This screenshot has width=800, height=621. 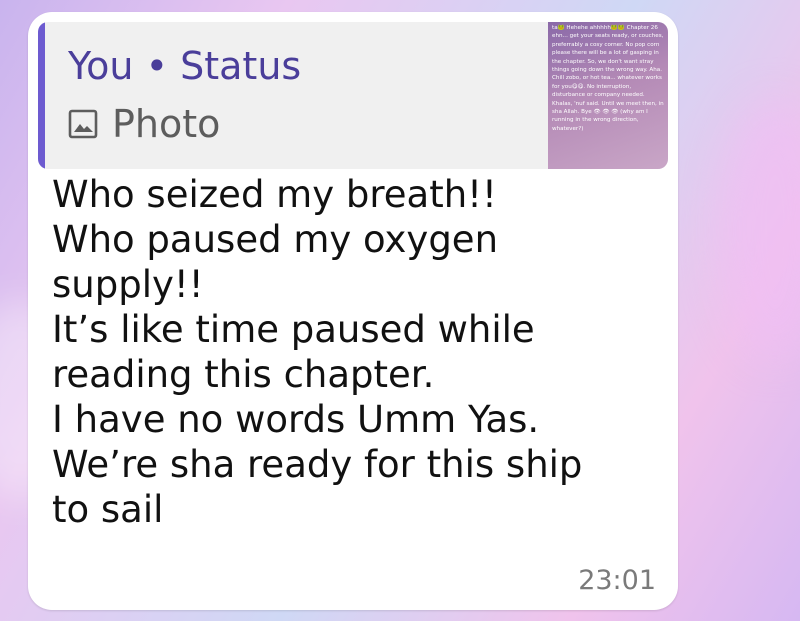 I want to click on message-line: I have no words Umm Yas., so click(x=296, y=419).